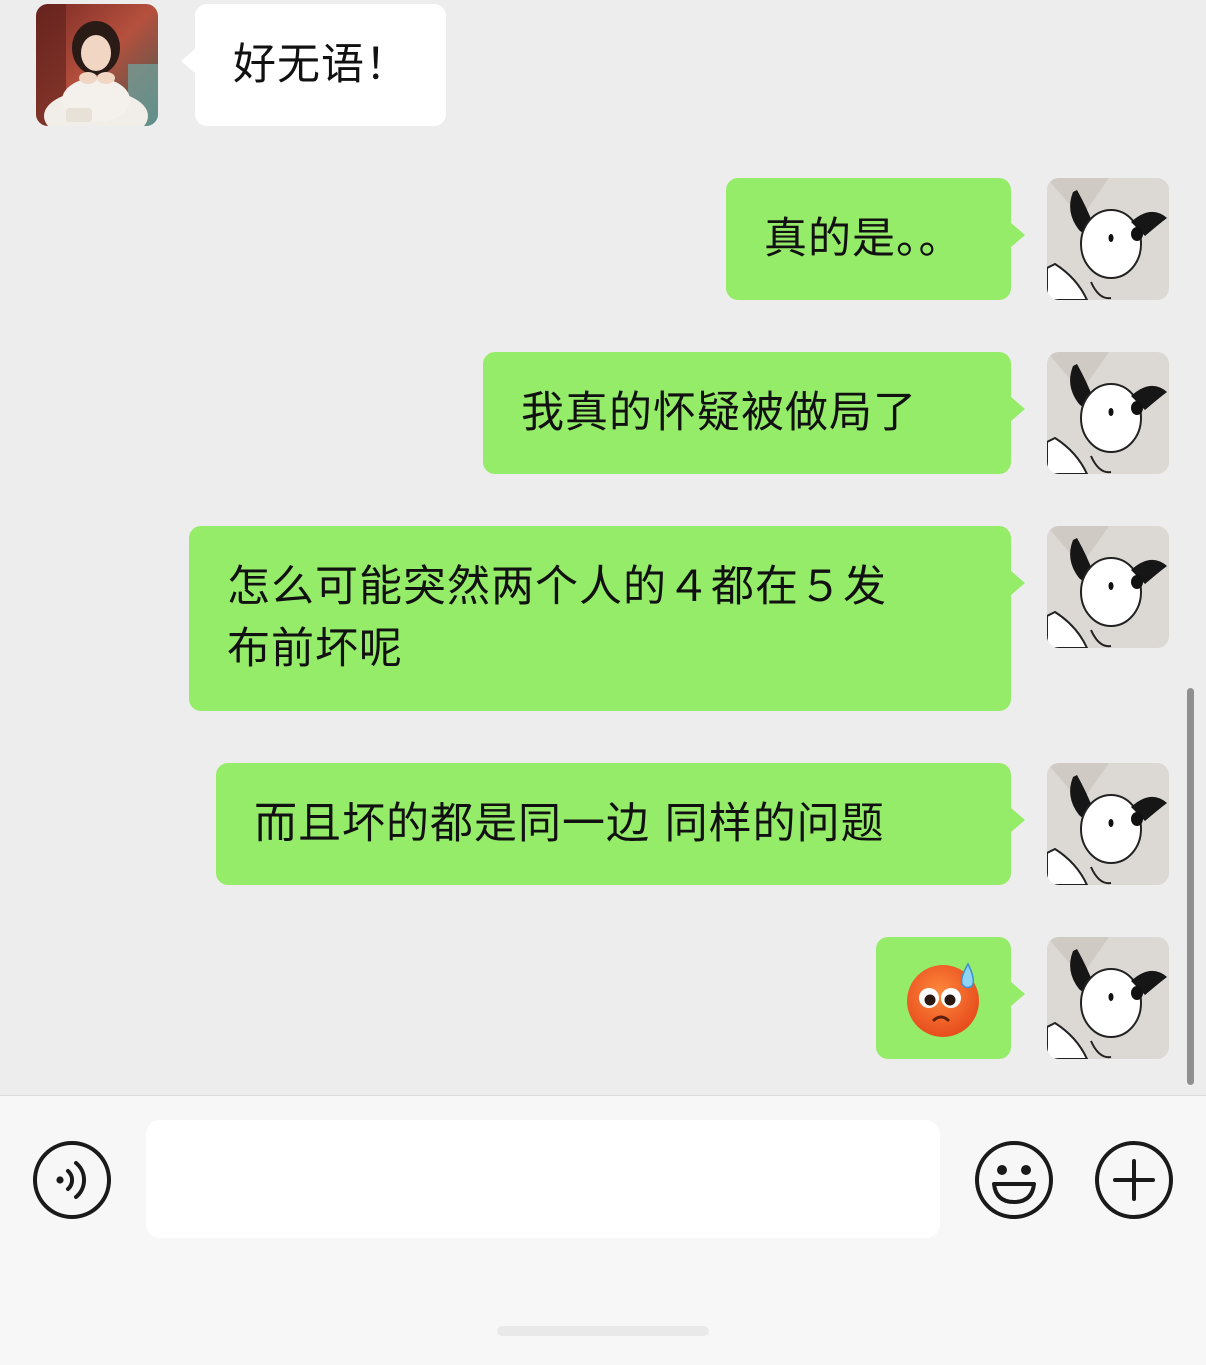  What do you see at coordinates (569, 824) in the screenshot?
I see `message-text: 而且坏的都是同一边 同样的问题` at bounding box center [569, 824].